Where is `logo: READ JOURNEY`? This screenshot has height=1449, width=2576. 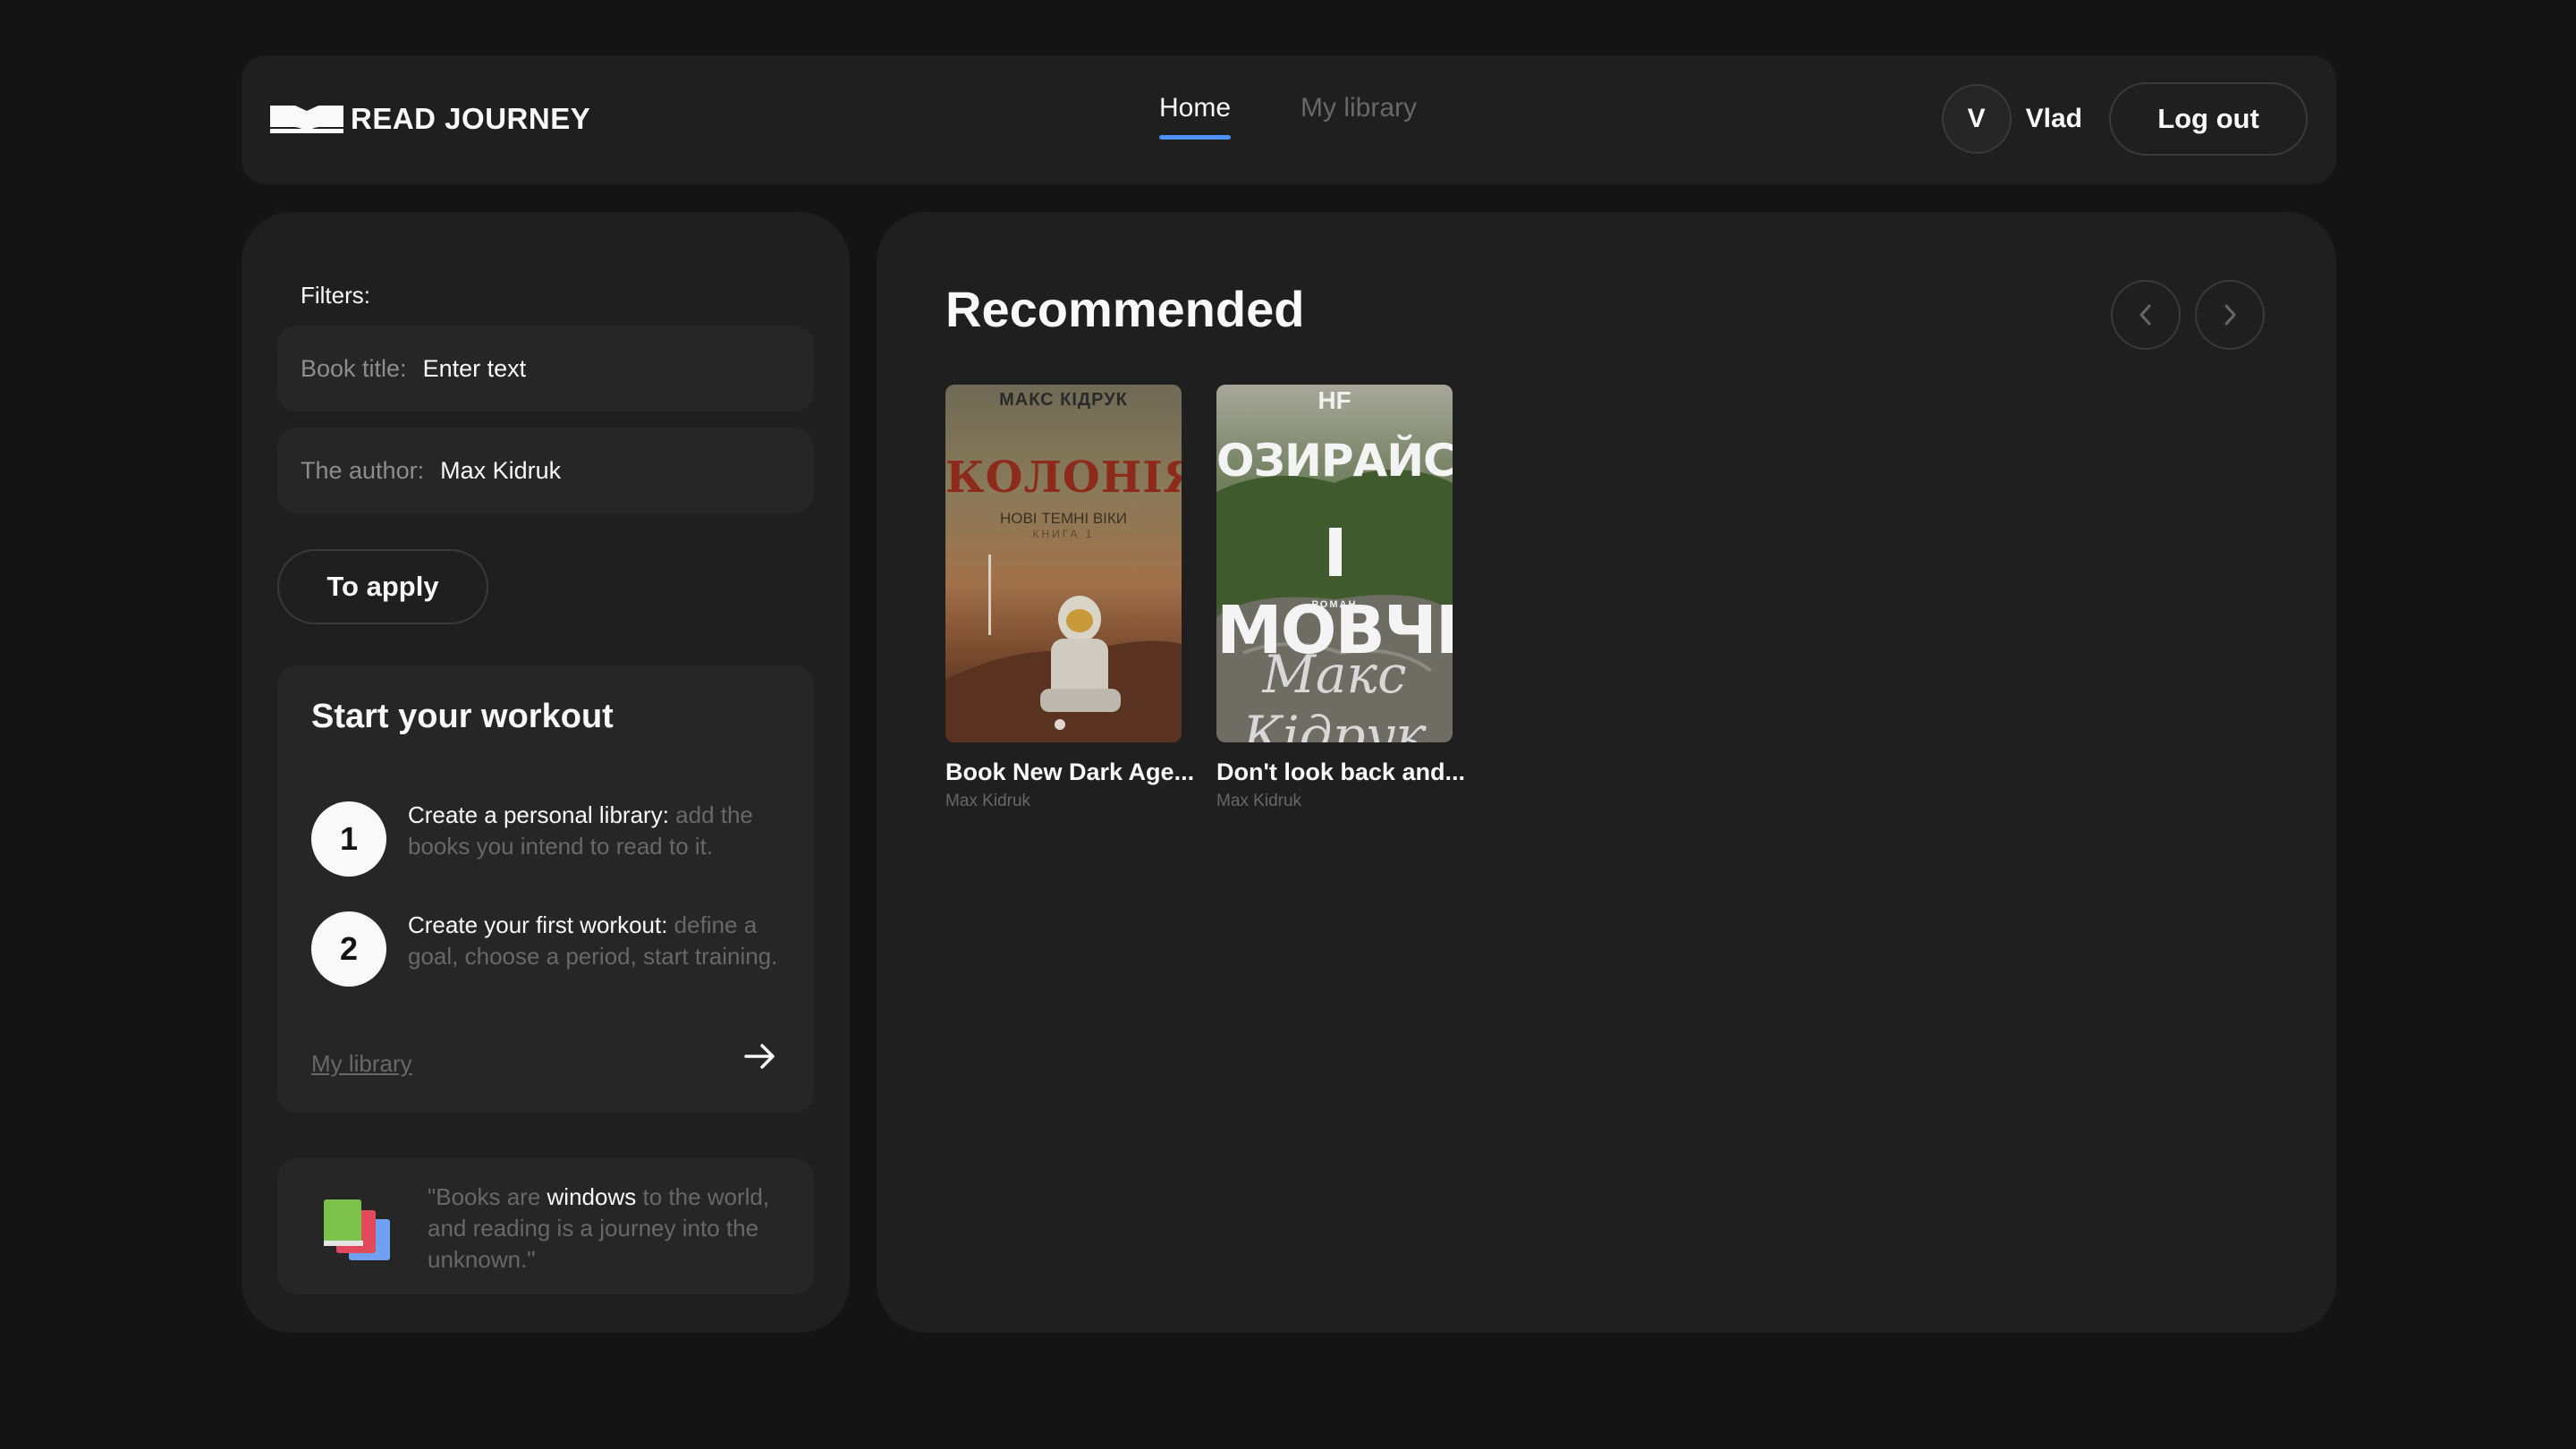 logo: READ JOURNEY is located at coordinates (430, 119).